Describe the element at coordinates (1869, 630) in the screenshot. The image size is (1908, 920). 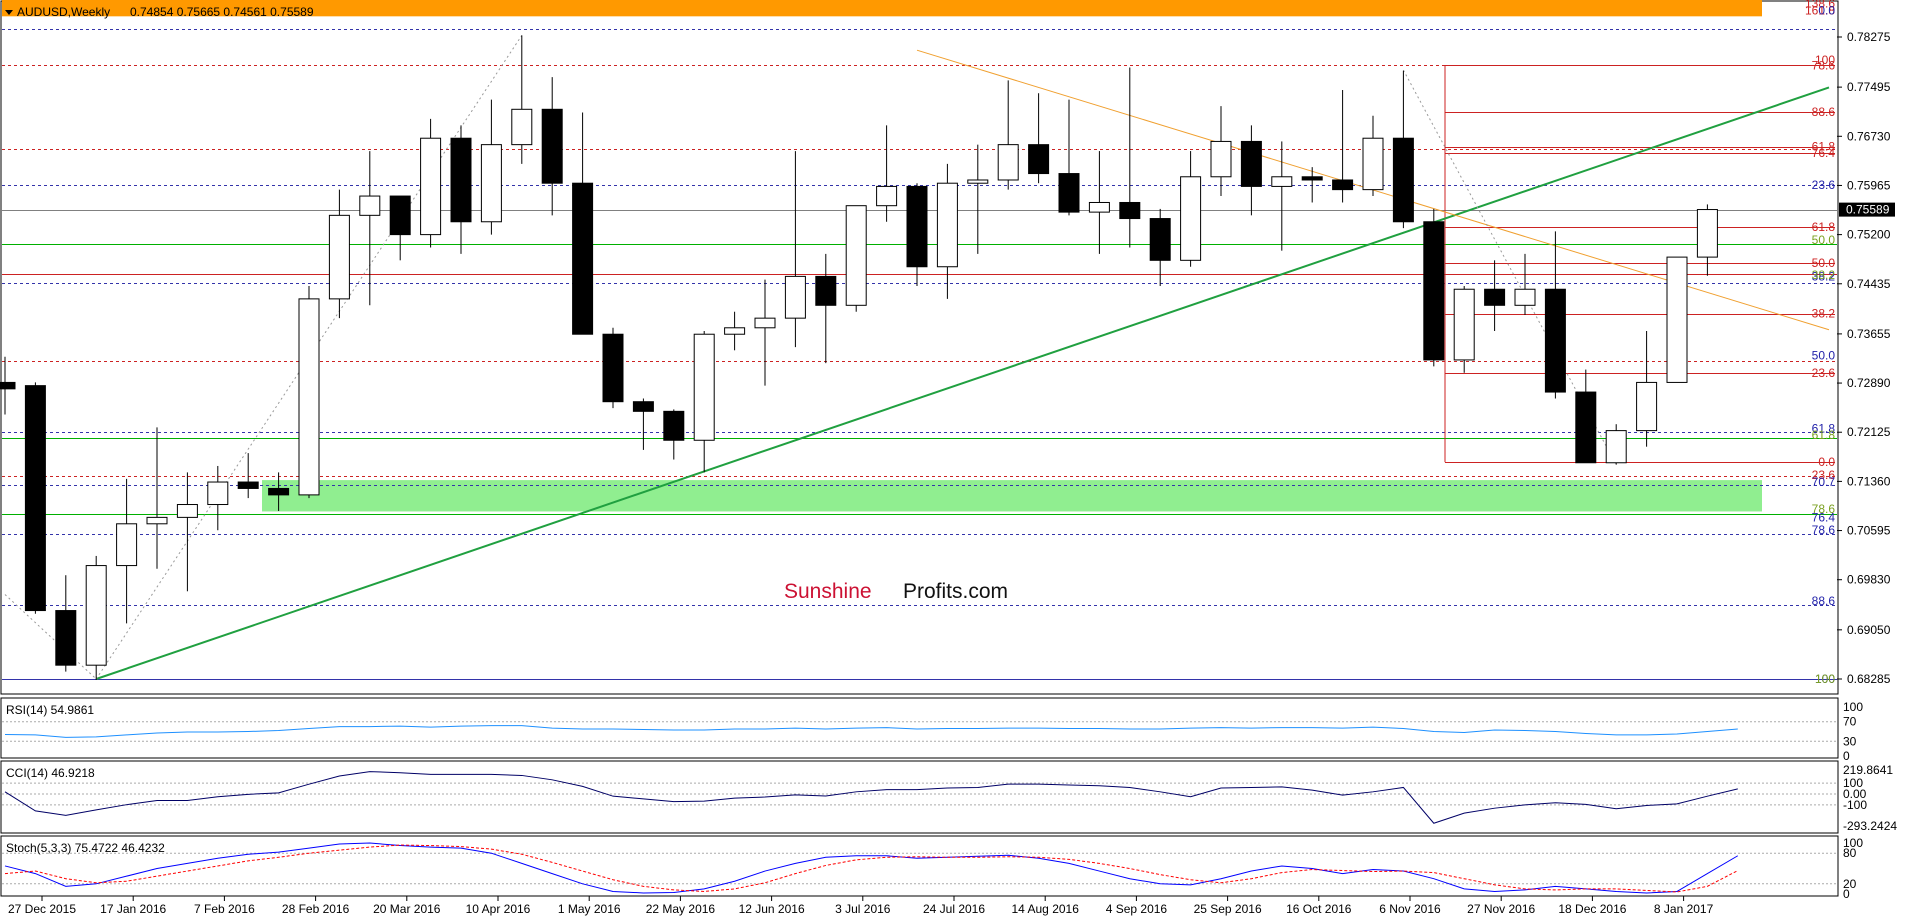
I see `price-tick-label-12: 0.69050` at that location.